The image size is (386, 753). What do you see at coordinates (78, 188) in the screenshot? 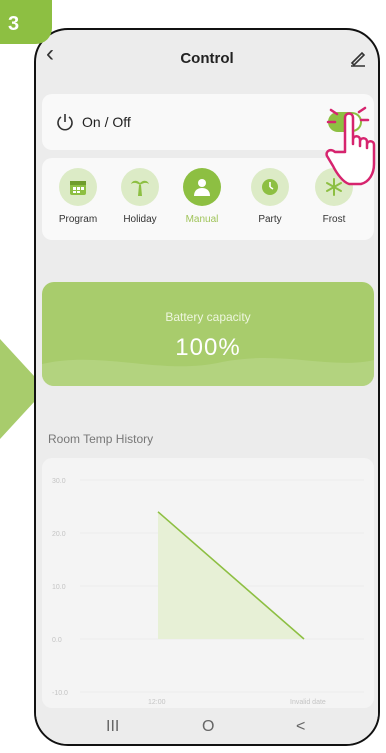
I see `calendar-icon` at bounding box center [78, 188].